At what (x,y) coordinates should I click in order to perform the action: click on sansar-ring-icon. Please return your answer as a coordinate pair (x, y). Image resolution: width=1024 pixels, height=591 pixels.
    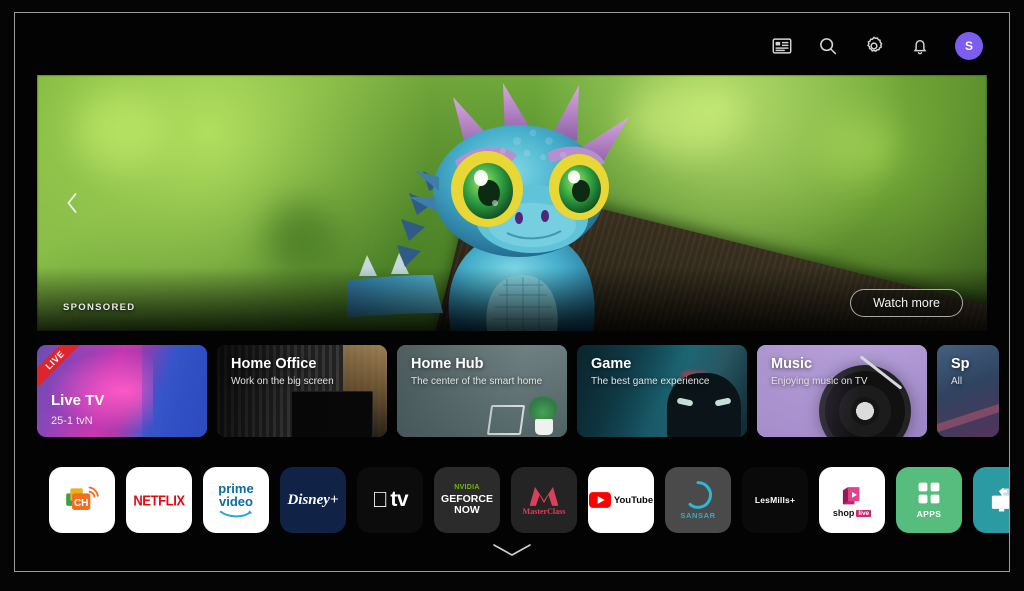
    Looking at the image, I should click on (700, 495).